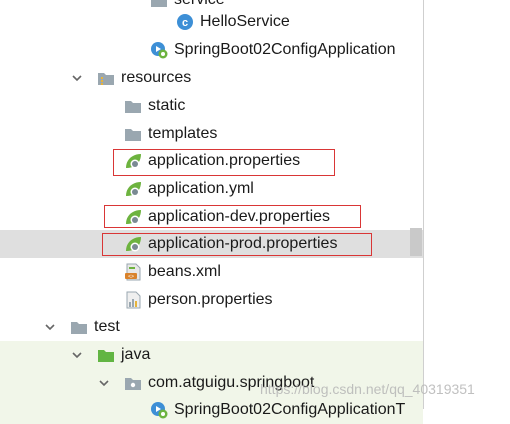  Describe the element at coordinates (106, 355) in the screenshot. I see `test-source-folder-icon` at that location.